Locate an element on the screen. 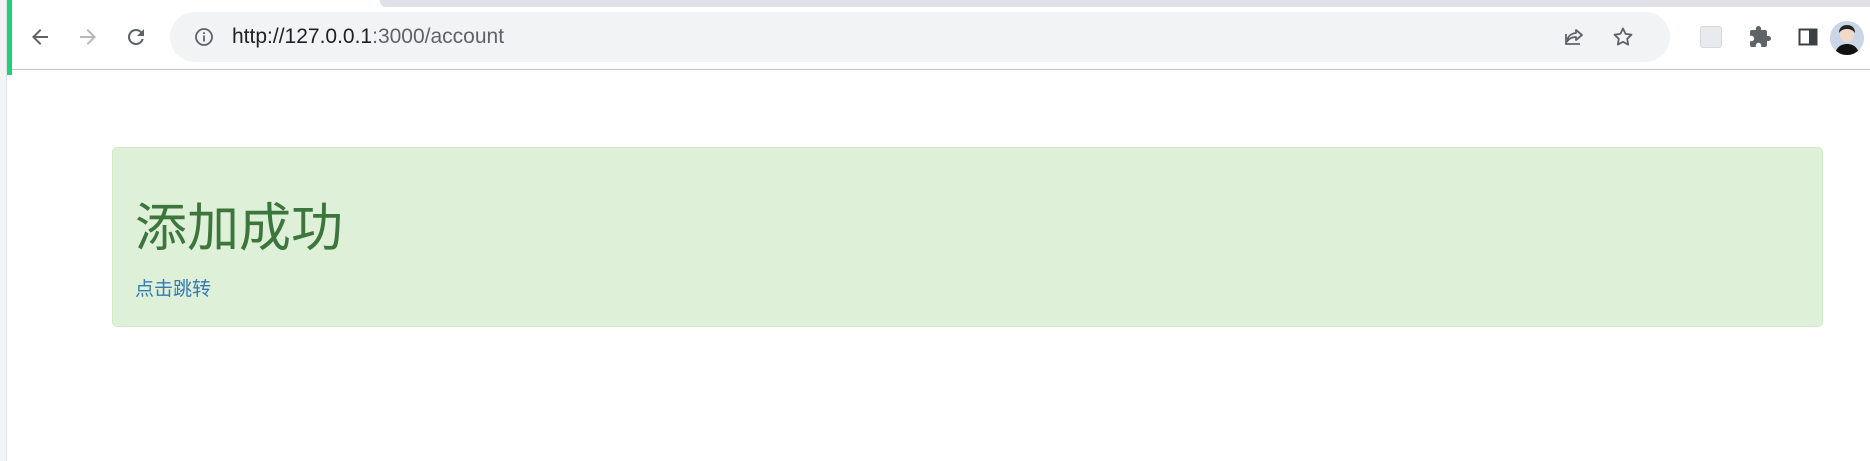  side-panel-icon is located at coordinates (1808, 37).